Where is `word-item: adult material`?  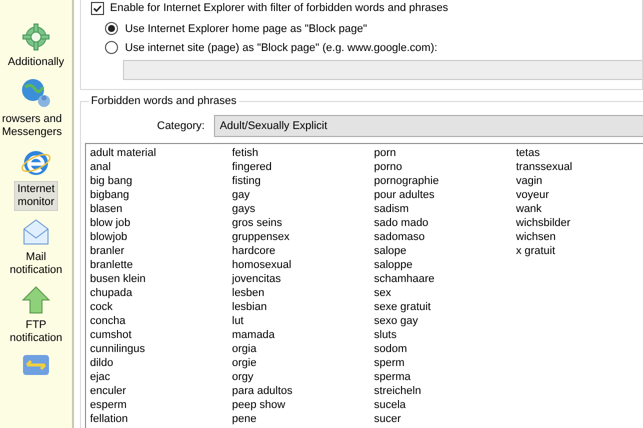
word-item: adult material is located at coordinates (123, 153).